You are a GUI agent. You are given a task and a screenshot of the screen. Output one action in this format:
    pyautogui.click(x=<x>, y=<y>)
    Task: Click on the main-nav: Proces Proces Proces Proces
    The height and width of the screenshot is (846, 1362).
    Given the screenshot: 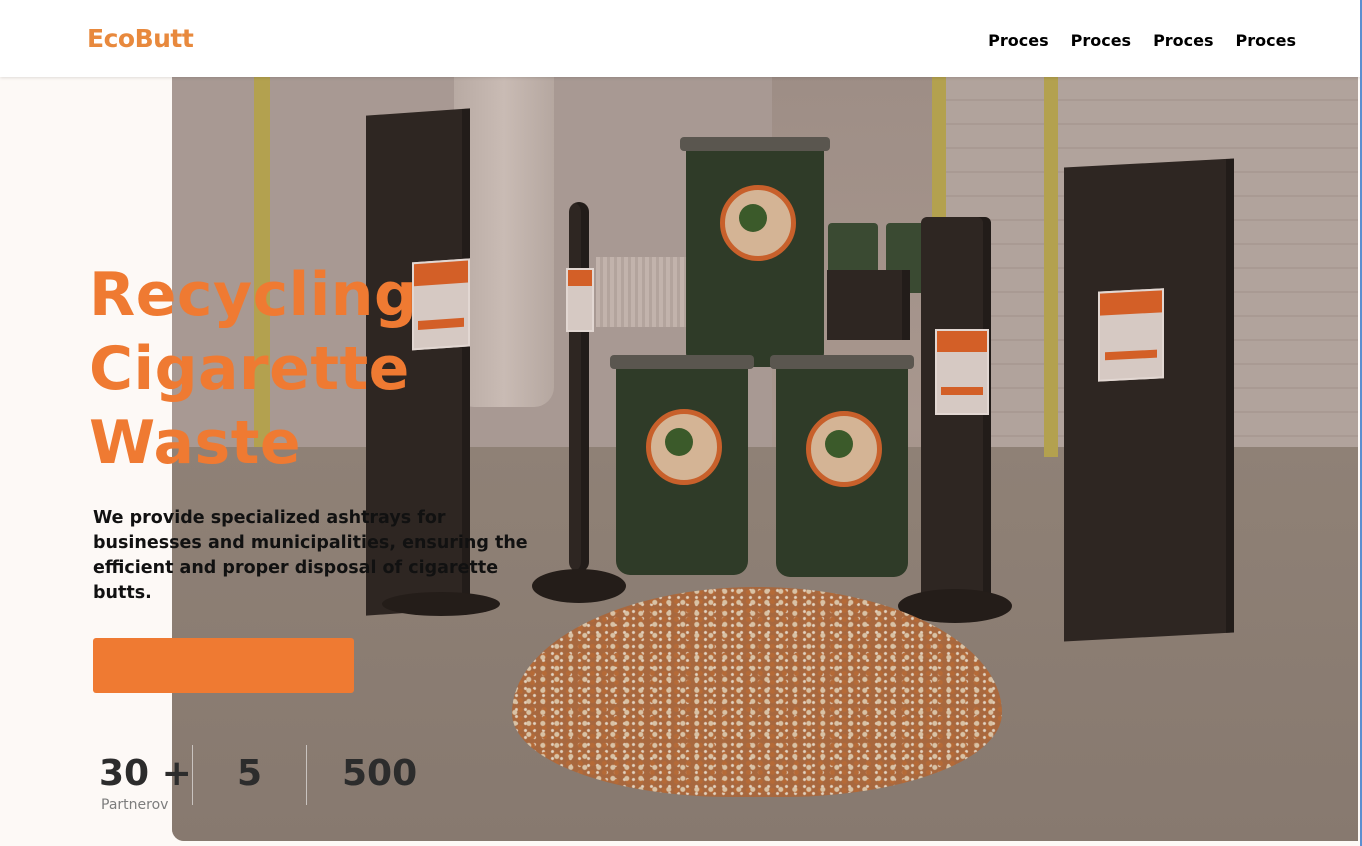 What is the action you would take?
    pyautogui.click(x=1142, y=40)
    